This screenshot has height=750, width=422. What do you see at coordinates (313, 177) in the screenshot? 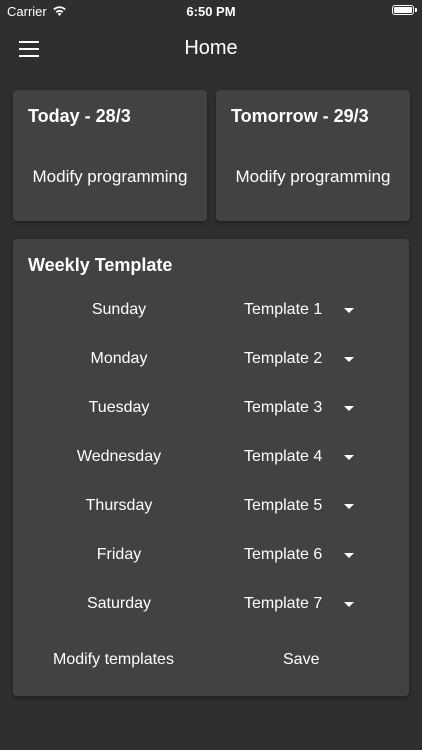
I see `tomorrow-modify-programming-button: Modify programming` at bounding box center [313, 177].